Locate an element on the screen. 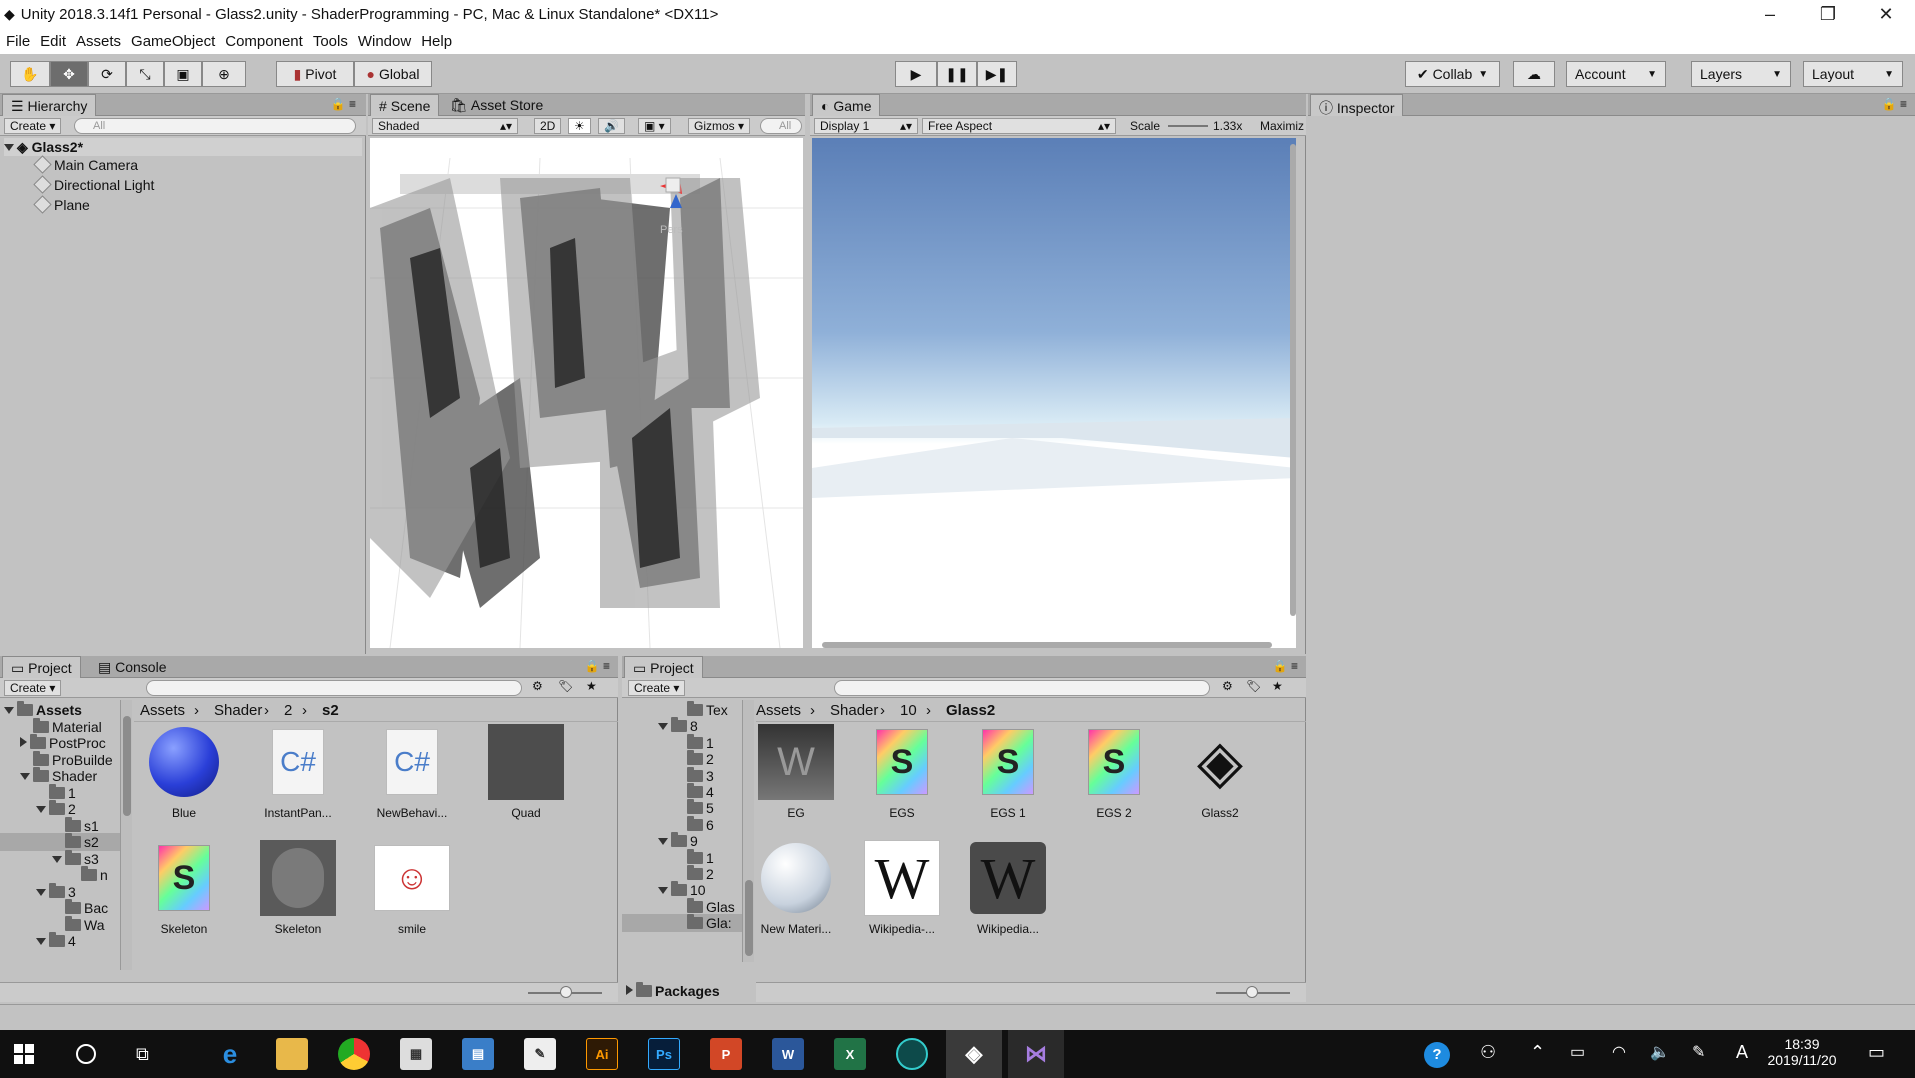  hierarchy-item: Directional Light is located at coordinates (93, 184).